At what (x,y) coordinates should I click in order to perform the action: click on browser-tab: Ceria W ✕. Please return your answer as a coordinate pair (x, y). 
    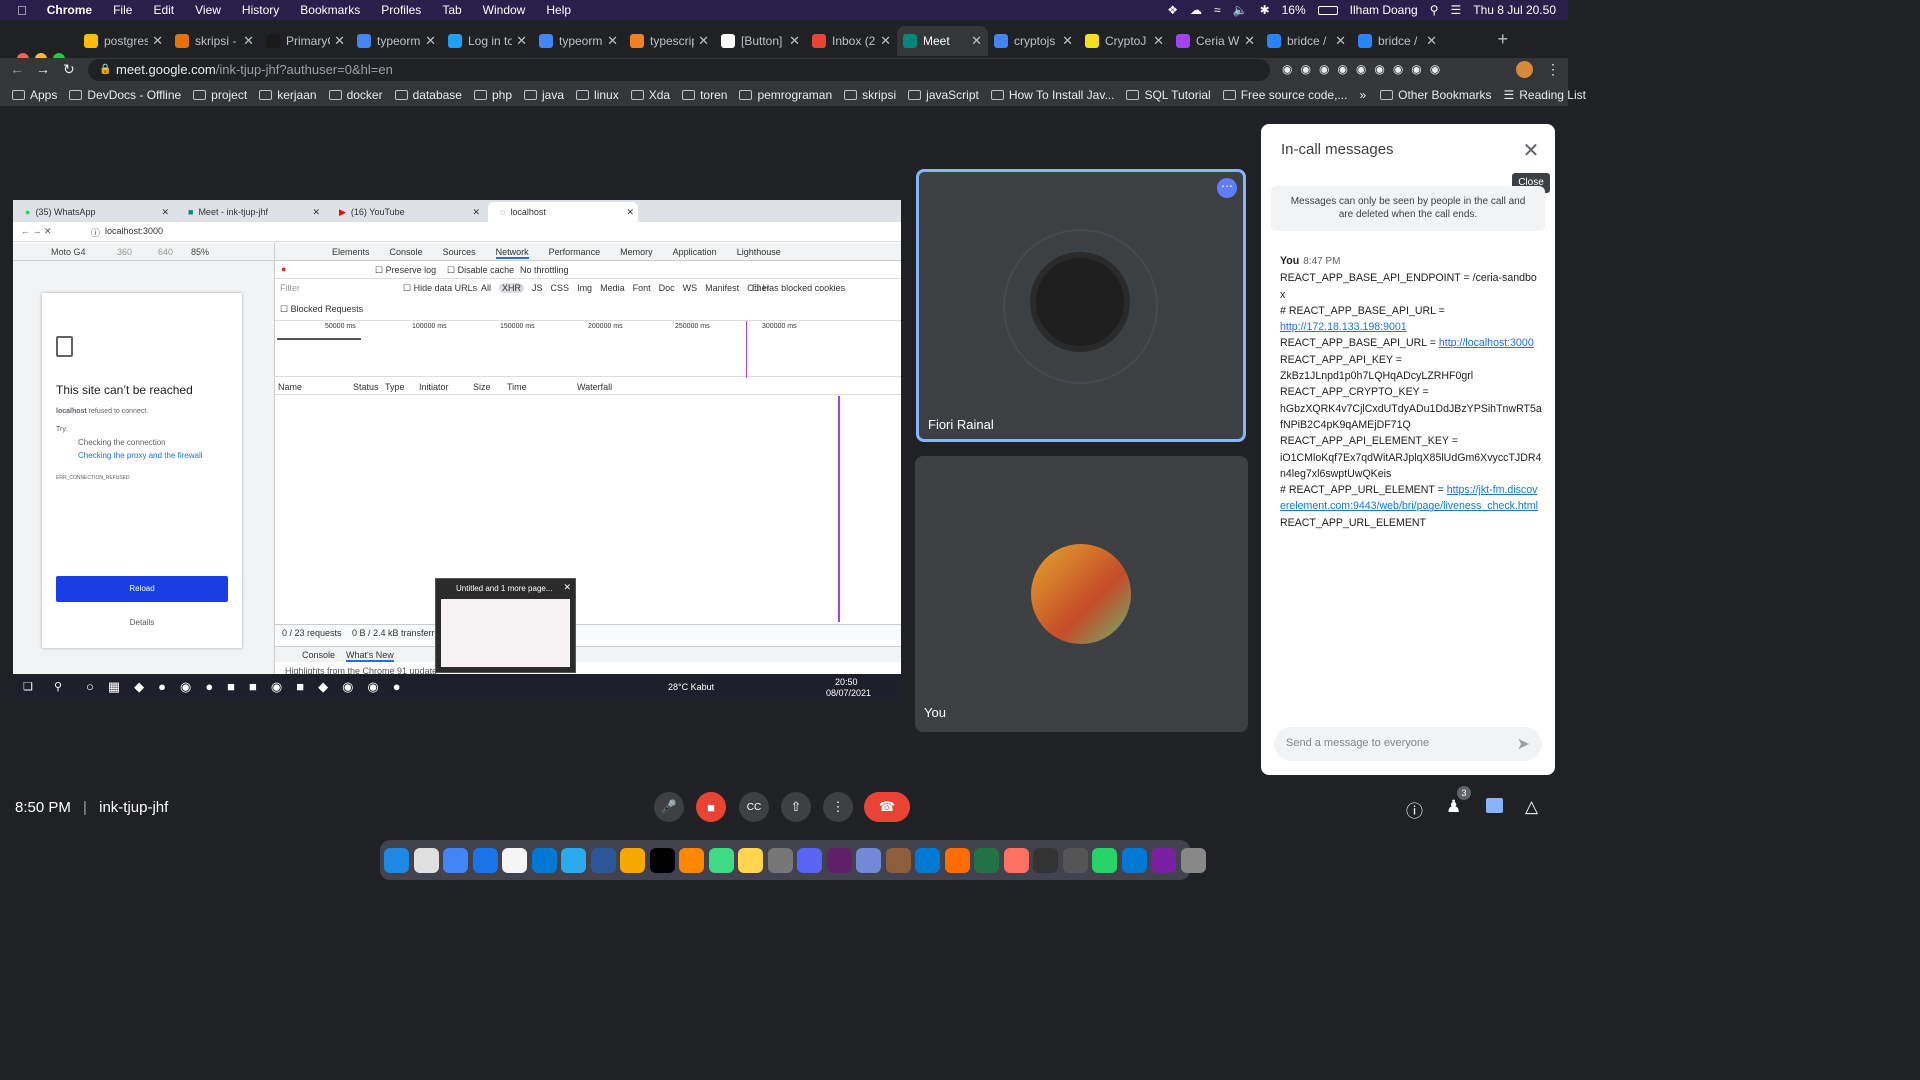
    Looking at the image, I should click on (1215, 41).